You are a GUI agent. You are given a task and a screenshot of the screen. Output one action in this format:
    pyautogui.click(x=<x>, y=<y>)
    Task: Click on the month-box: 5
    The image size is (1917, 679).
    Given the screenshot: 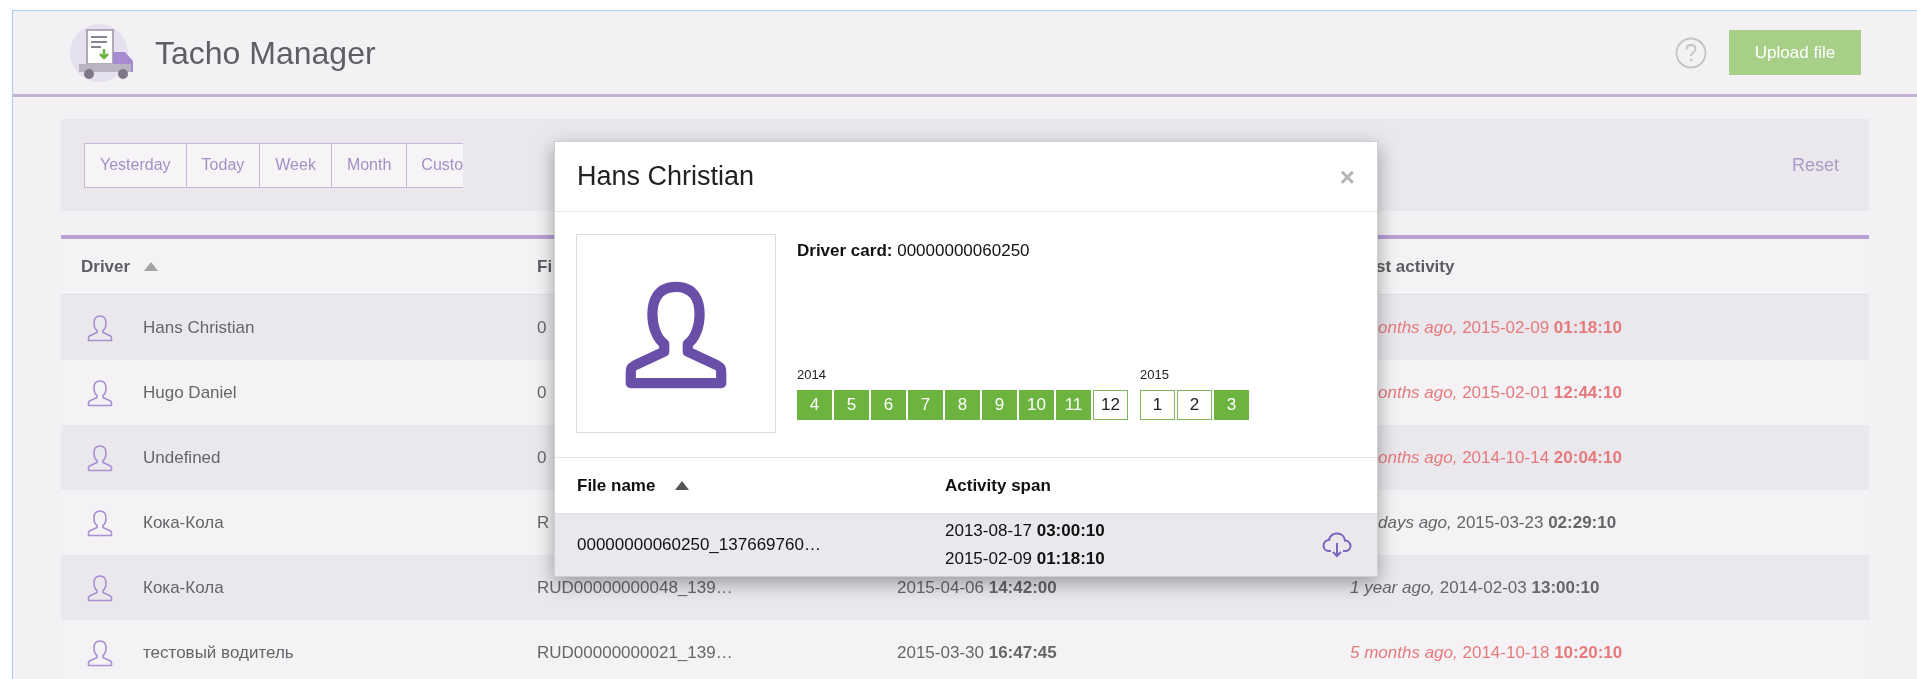 What is the action you would take?
    pyautogui.click(x=851, y=405)
    